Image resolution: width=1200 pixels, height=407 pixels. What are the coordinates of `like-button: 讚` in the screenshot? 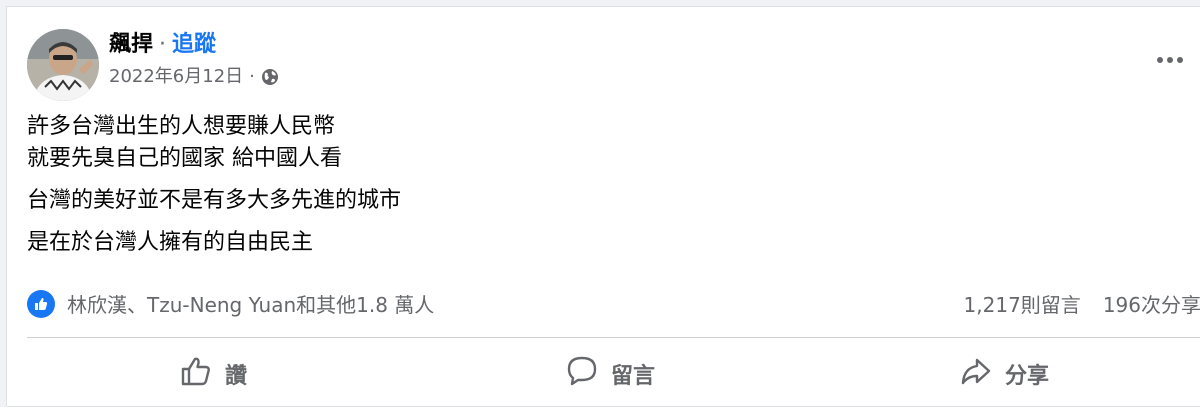 It's located at (213, 374).